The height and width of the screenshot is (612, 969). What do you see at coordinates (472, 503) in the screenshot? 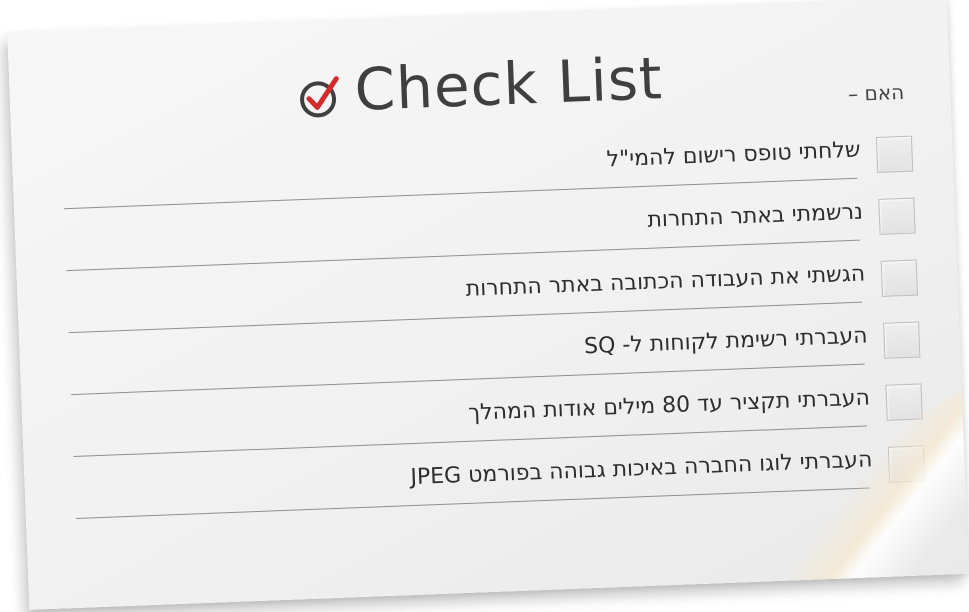
I see `underline` at bounding box center [472, 503].